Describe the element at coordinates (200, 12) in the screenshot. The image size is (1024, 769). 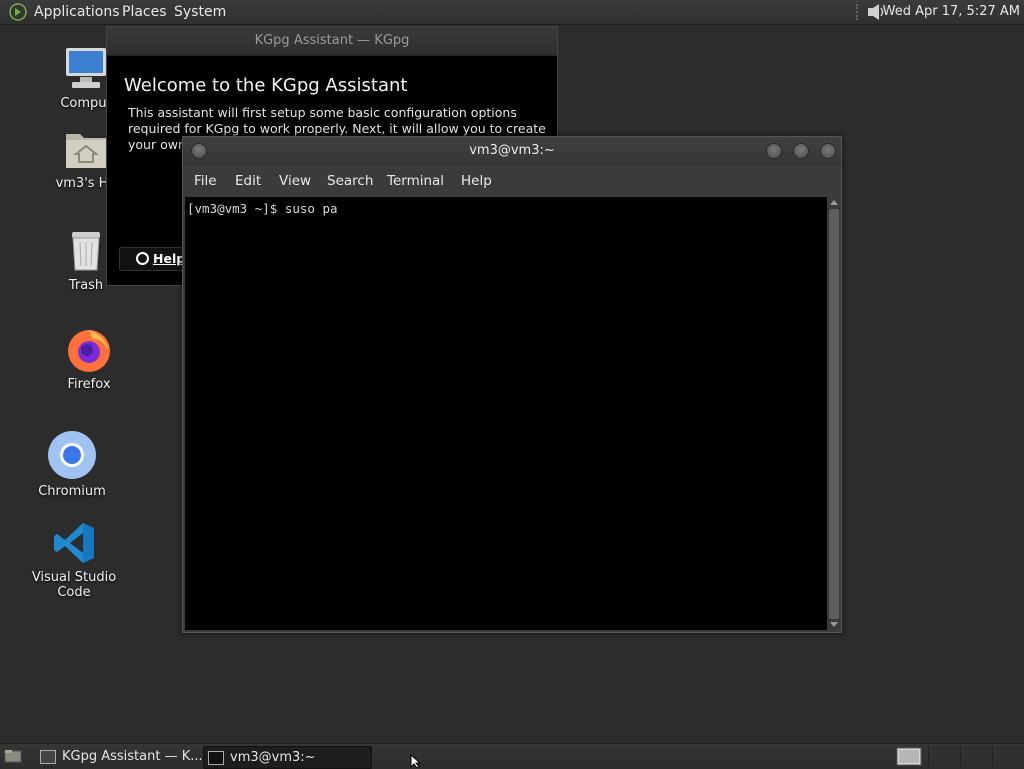
I see `system-menu: System` at that location.